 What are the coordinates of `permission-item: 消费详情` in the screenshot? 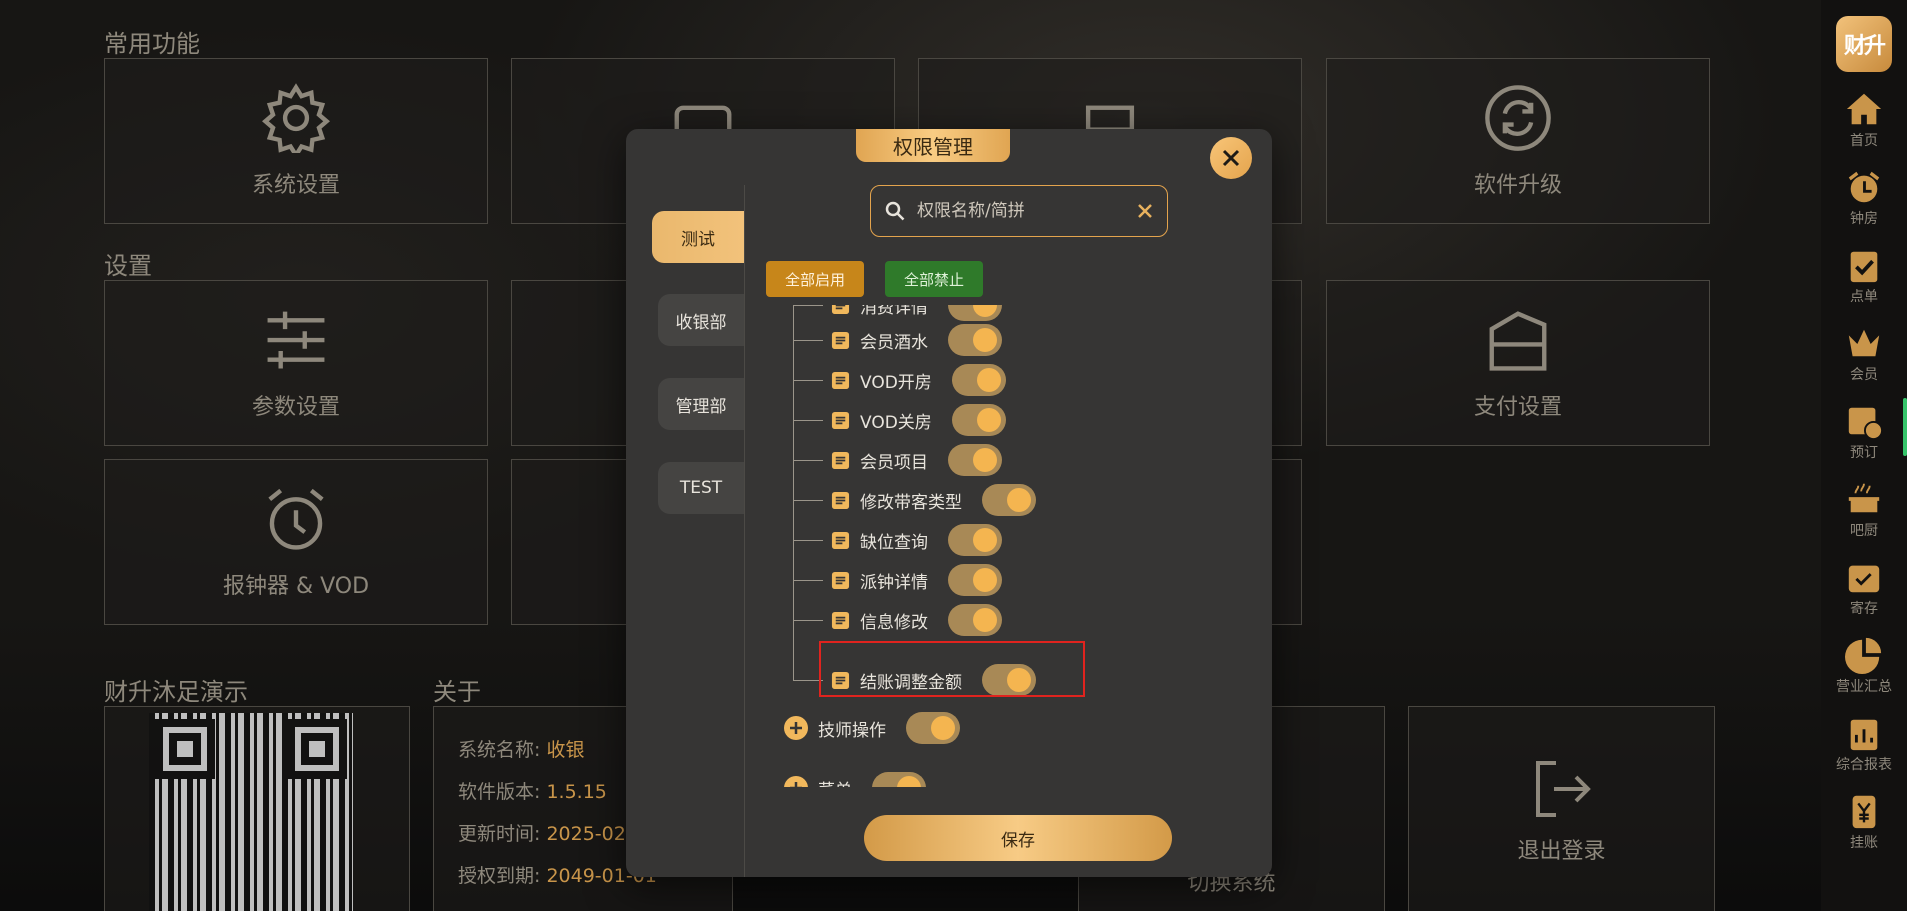 It's located at (897, 313).